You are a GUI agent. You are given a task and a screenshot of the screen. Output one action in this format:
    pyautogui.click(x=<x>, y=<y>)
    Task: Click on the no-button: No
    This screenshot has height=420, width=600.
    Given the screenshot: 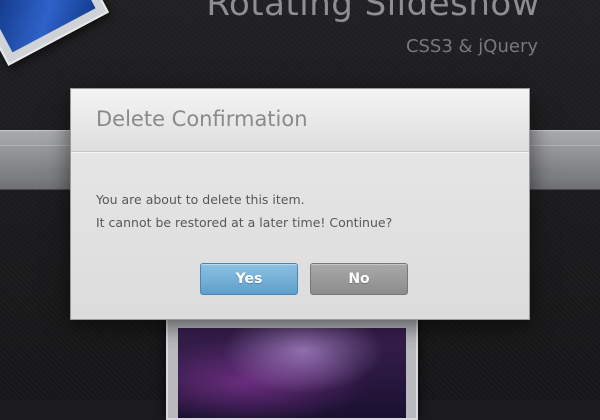 What is the action you would take?
    pyautogui.click(x=359, y=279)
    